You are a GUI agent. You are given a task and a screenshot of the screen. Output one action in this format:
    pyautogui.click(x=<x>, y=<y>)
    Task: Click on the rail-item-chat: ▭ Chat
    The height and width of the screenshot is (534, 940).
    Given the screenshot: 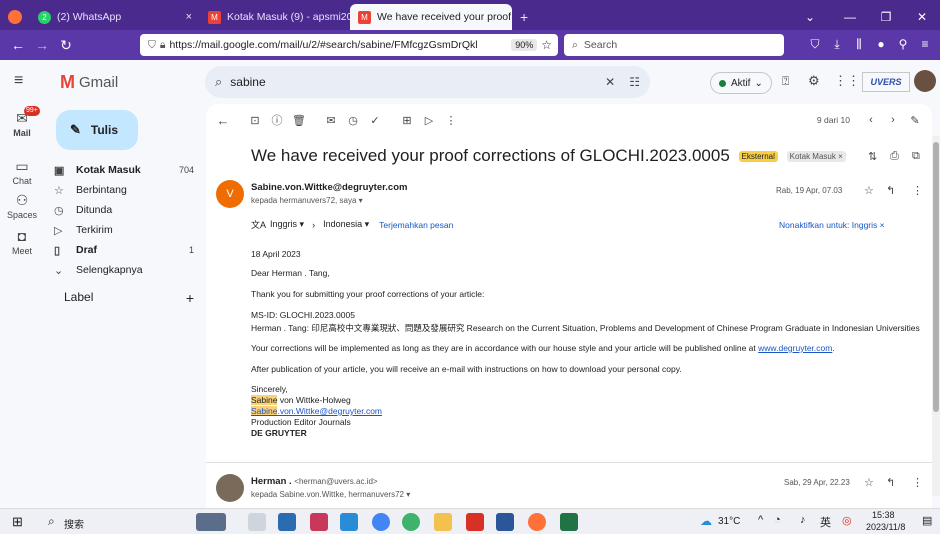 What is the action you would take?
    pyautogui.click(x=22, y=172)
    